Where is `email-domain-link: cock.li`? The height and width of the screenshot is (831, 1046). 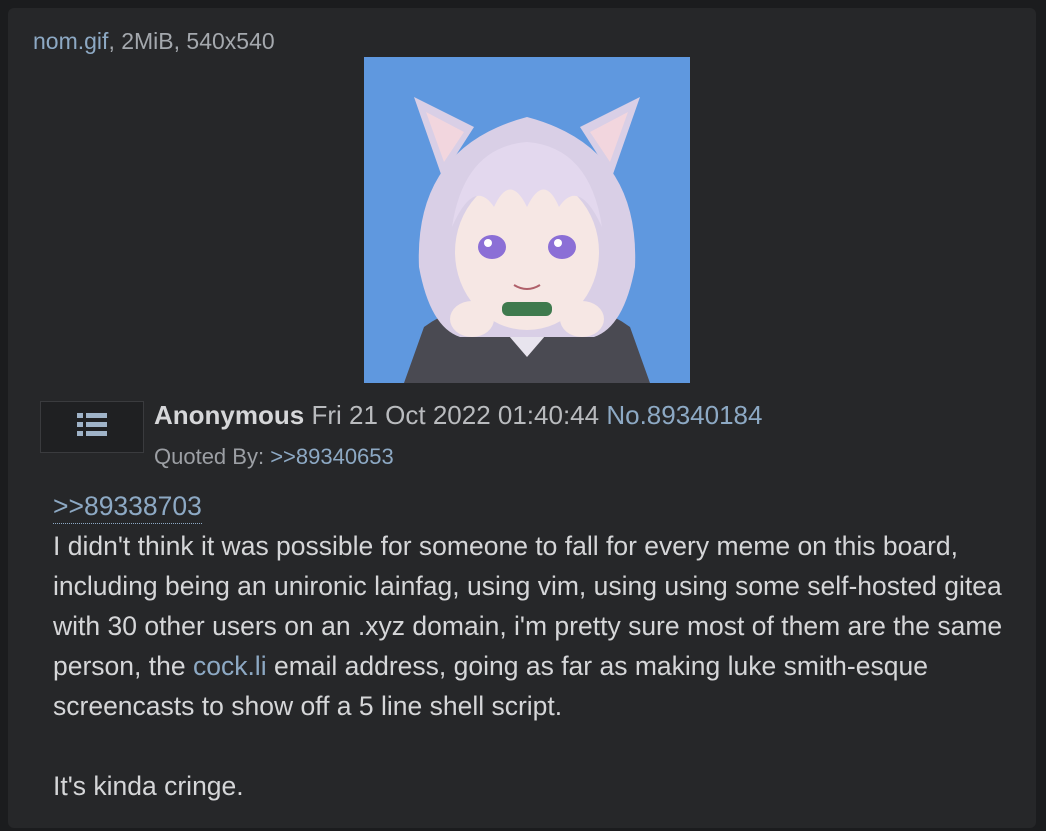 email-domain-link: cock.li is located at coordinates (230, 666).